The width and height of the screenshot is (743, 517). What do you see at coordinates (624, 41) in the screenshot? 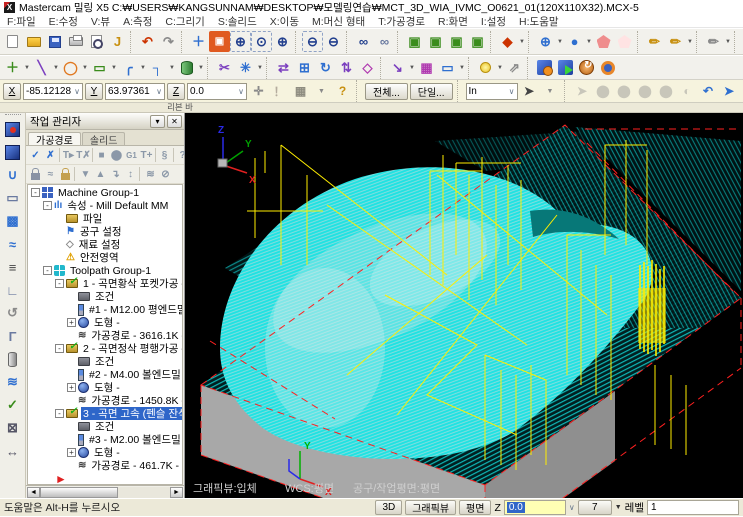
I see `plane-back-icon` at bounding box center [624, 41].